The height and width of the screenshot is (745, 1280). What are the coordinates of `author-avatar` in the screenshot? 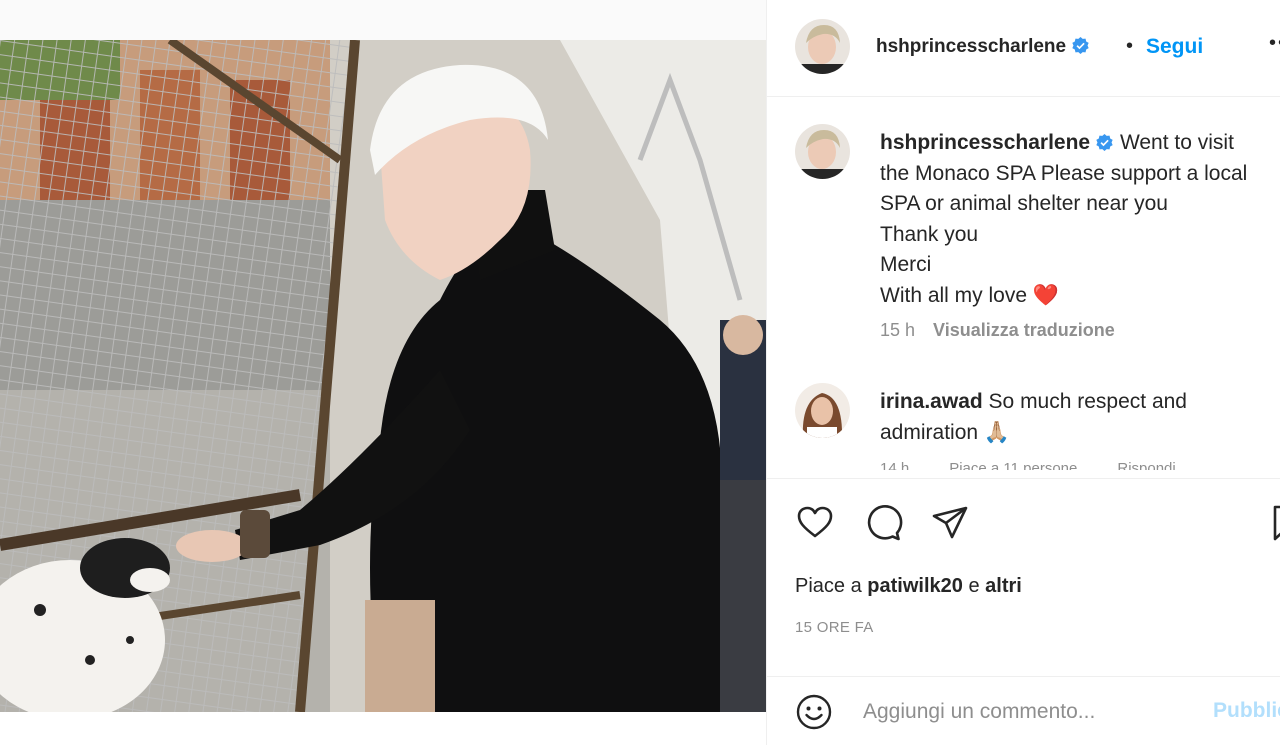 It's located at (822, 46).